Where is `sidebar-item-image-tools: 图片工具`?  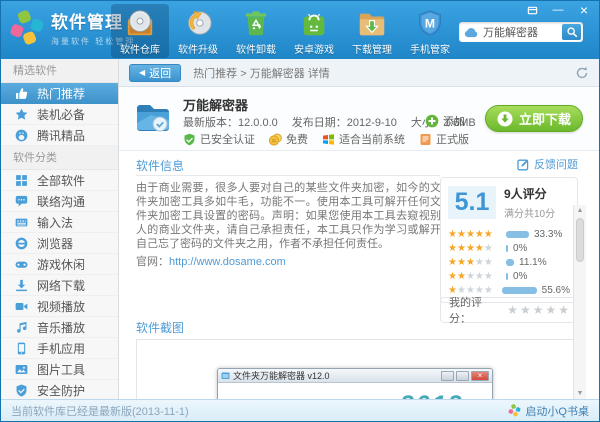
sidebar-item-image-tools: 图片工具 is located at coordinates (59, 369).